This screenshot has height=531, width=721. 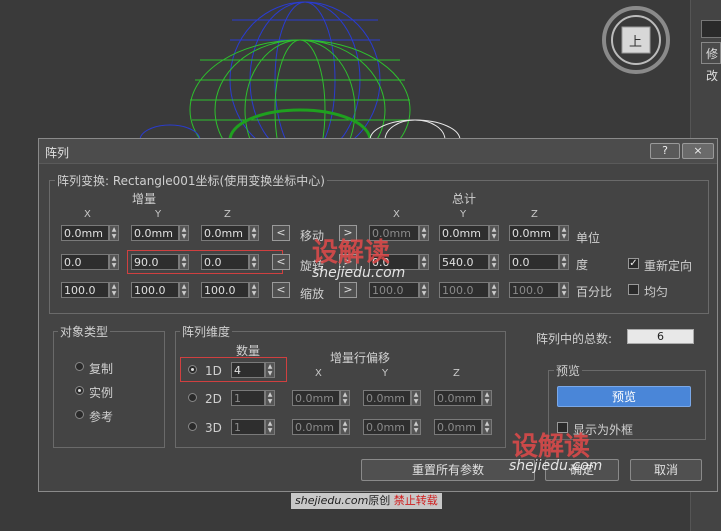 What do you see at coordinates (469, 290) in the screenshot?
I see `total-scale-y: 100.0 ▲ ▼` at bounding box center [469, 290].